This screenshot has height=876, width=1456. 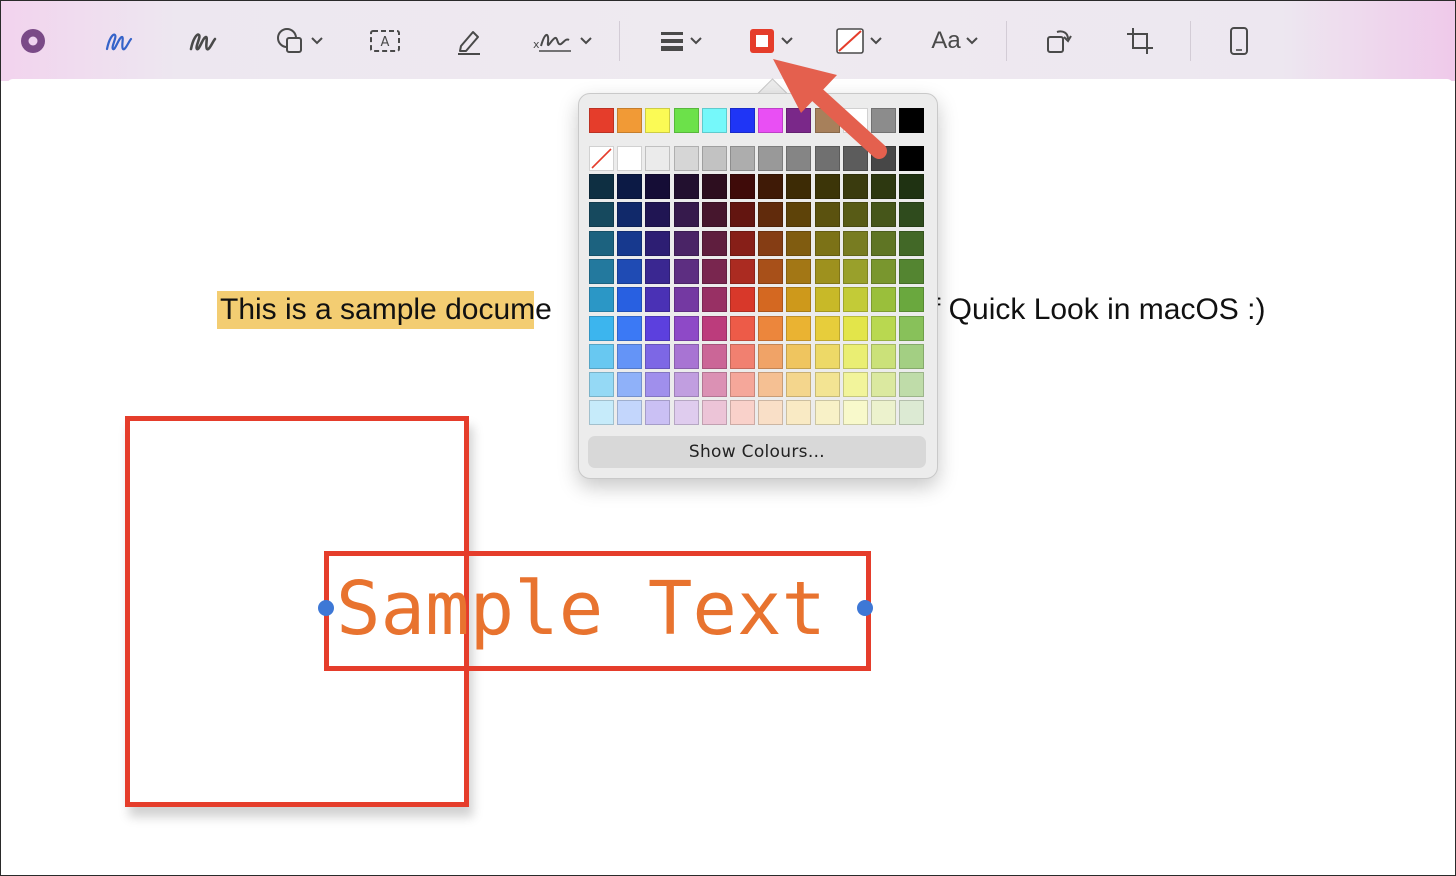 I want to click on resize-handle-left, so click(x=326, y=608).